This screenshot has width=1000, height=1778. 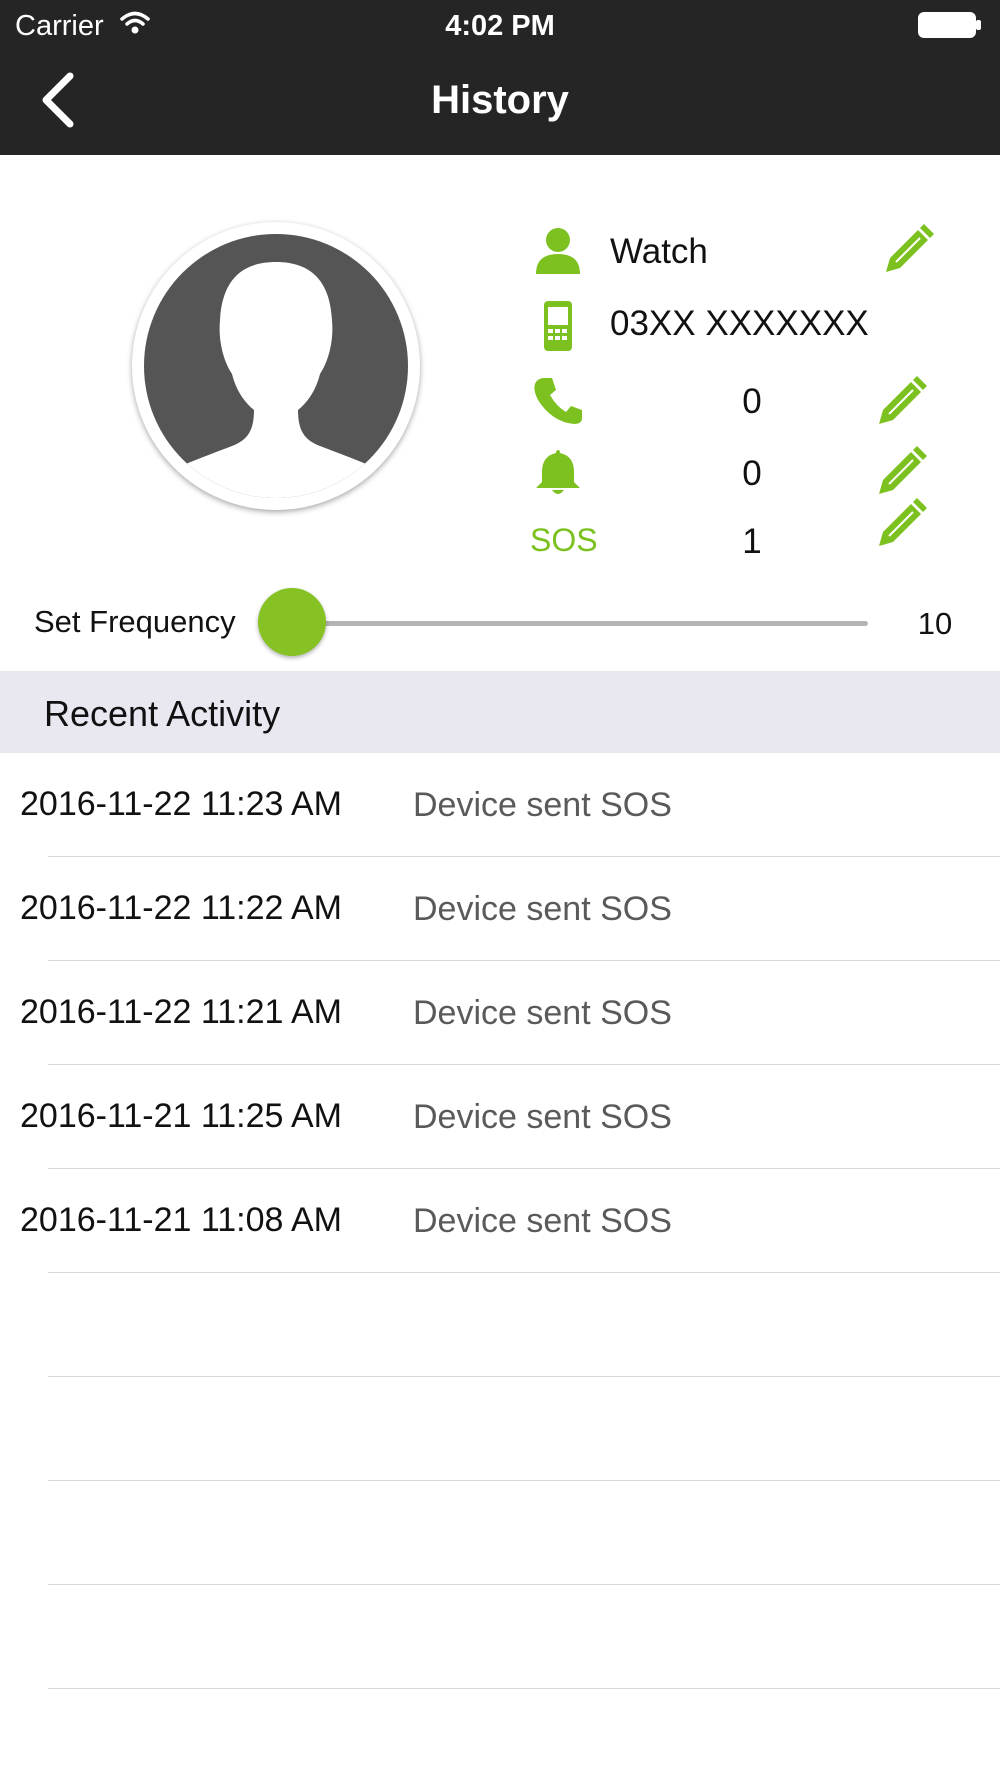 What do you see at coordinates (950, 27) in the screenshot?
I see `battery-icon` at bounding box center [950, 27].